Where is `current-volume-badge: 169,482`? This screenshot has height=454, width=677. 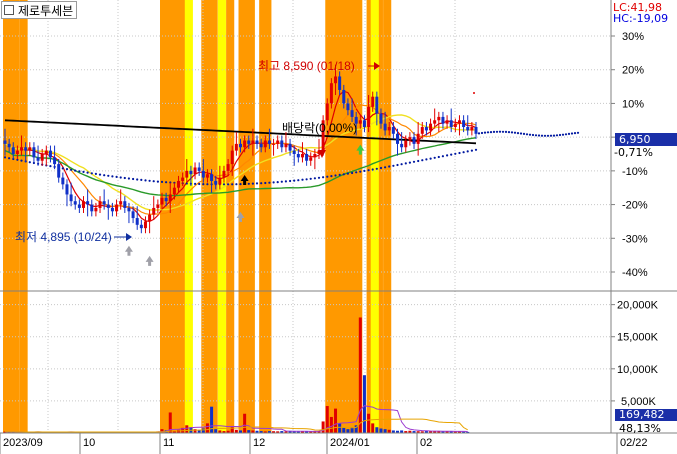 current-volume-badge: 169,482 is located at coordinates (646, 415).